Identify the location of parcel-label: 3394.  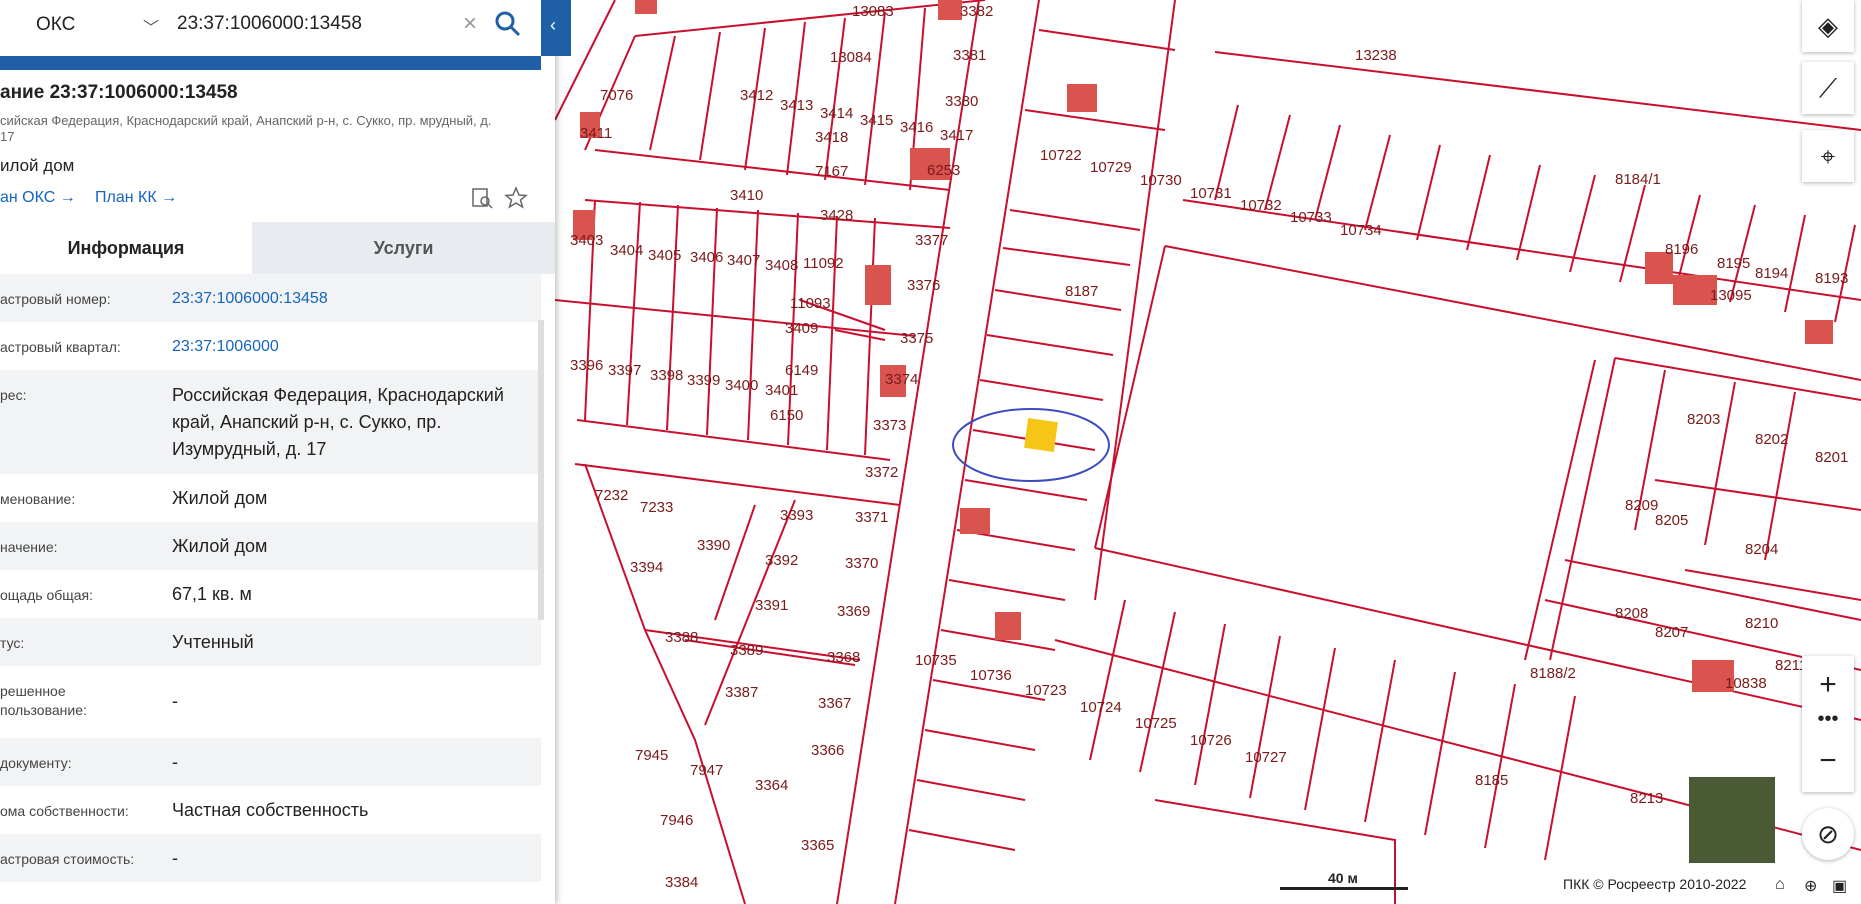
(646, 567).